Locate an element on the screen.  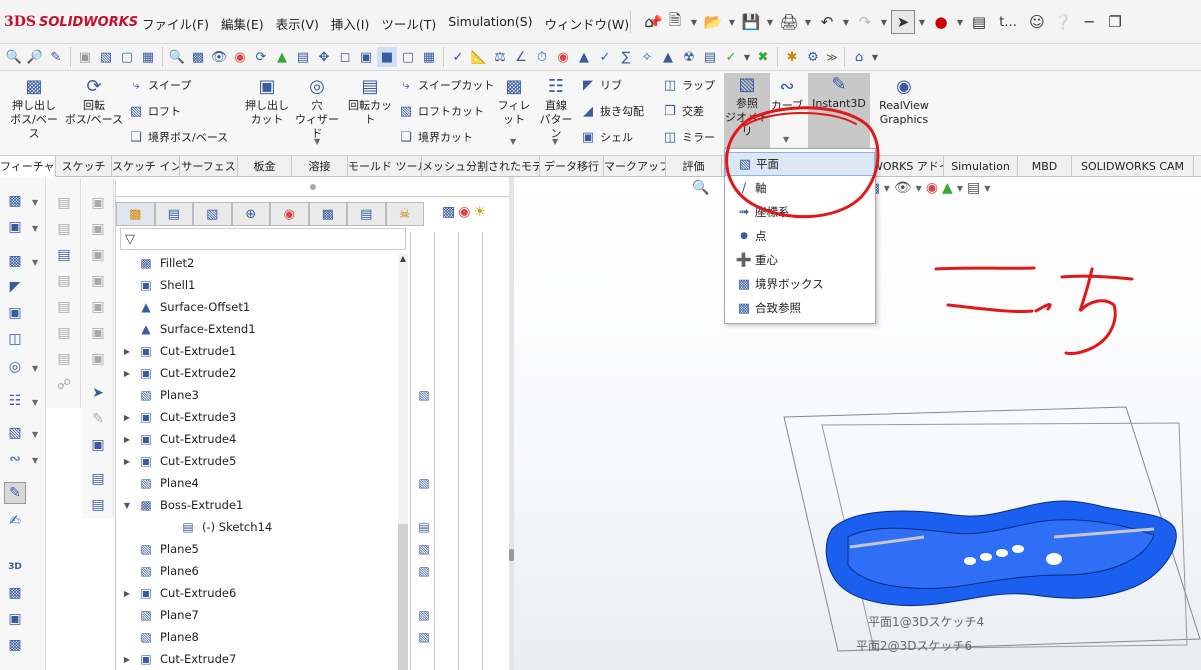
expand-arrow-icon: ▼ is located at coordinates (127, 505).